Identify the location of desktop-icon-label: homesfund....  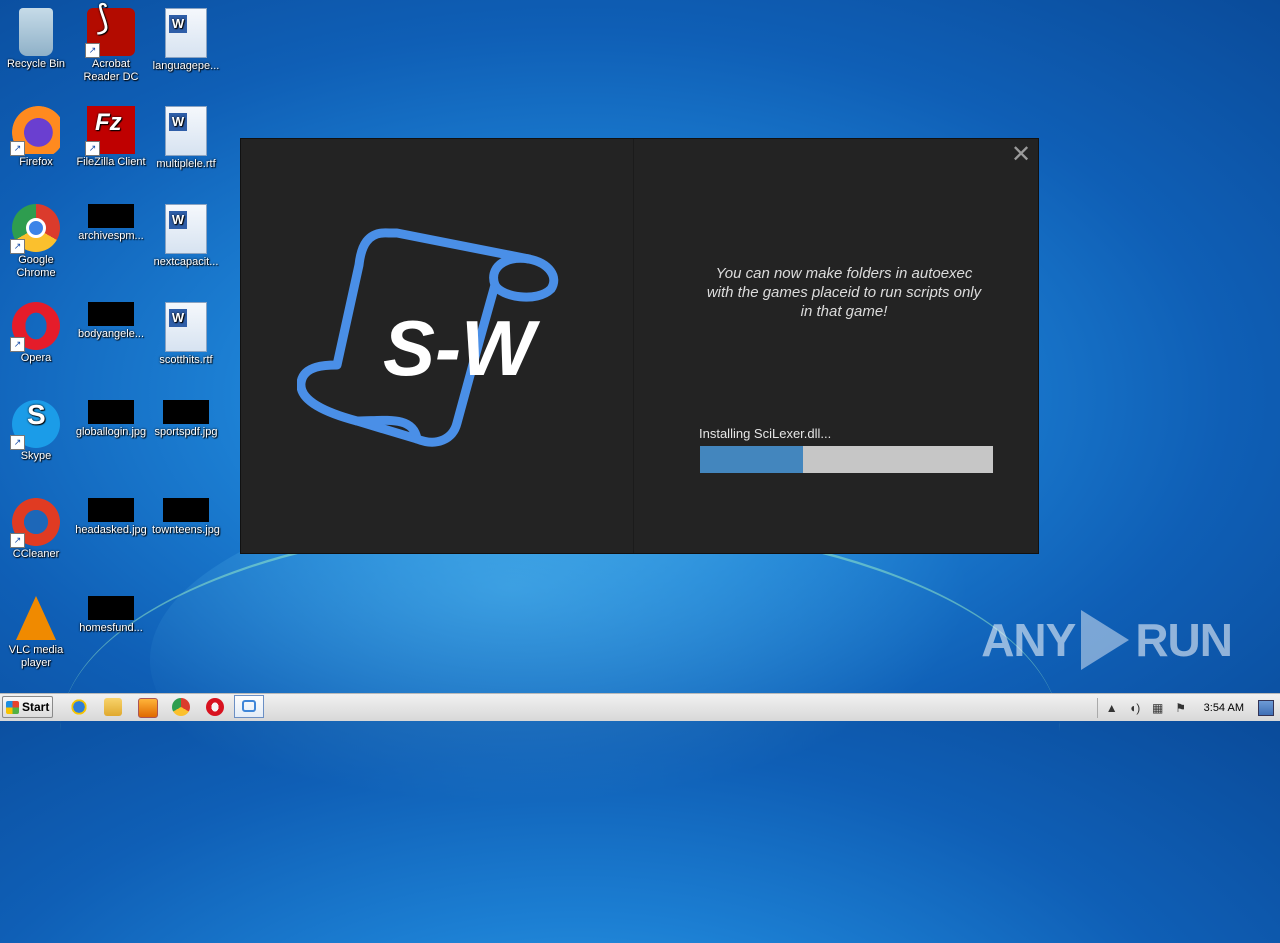
(111, 628).